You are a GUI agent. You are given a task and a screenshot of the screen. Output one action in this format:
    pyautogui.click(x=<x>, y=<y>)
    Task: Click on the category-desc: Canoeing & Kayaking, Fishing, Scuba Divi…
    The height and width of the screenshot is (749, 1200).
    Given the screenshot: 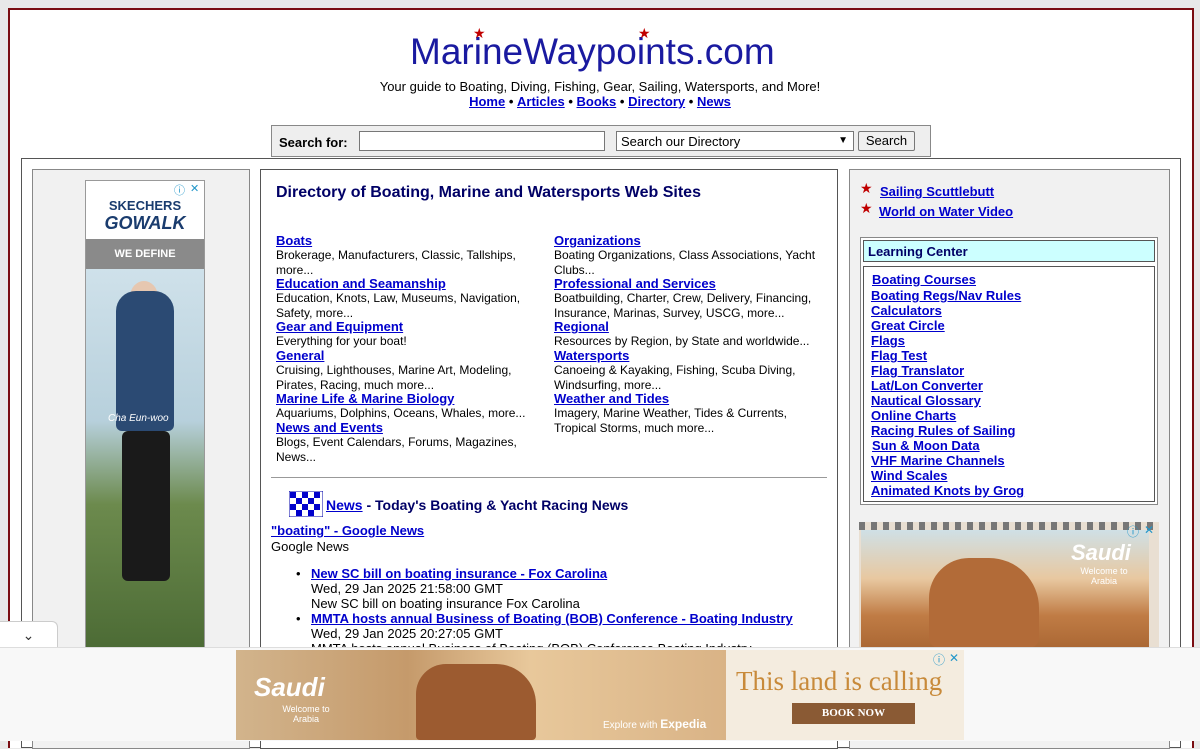 What is the action you would take?
    pyautogui.click(x=675, y=377)
    